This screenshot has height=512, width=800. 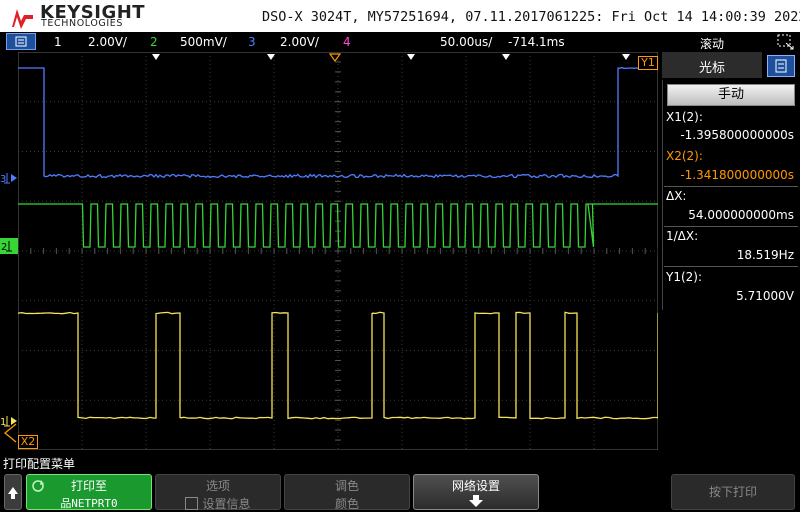 I want to click on brand-subtitle: TECHNOLOGIES, so click(x=82, y=23).